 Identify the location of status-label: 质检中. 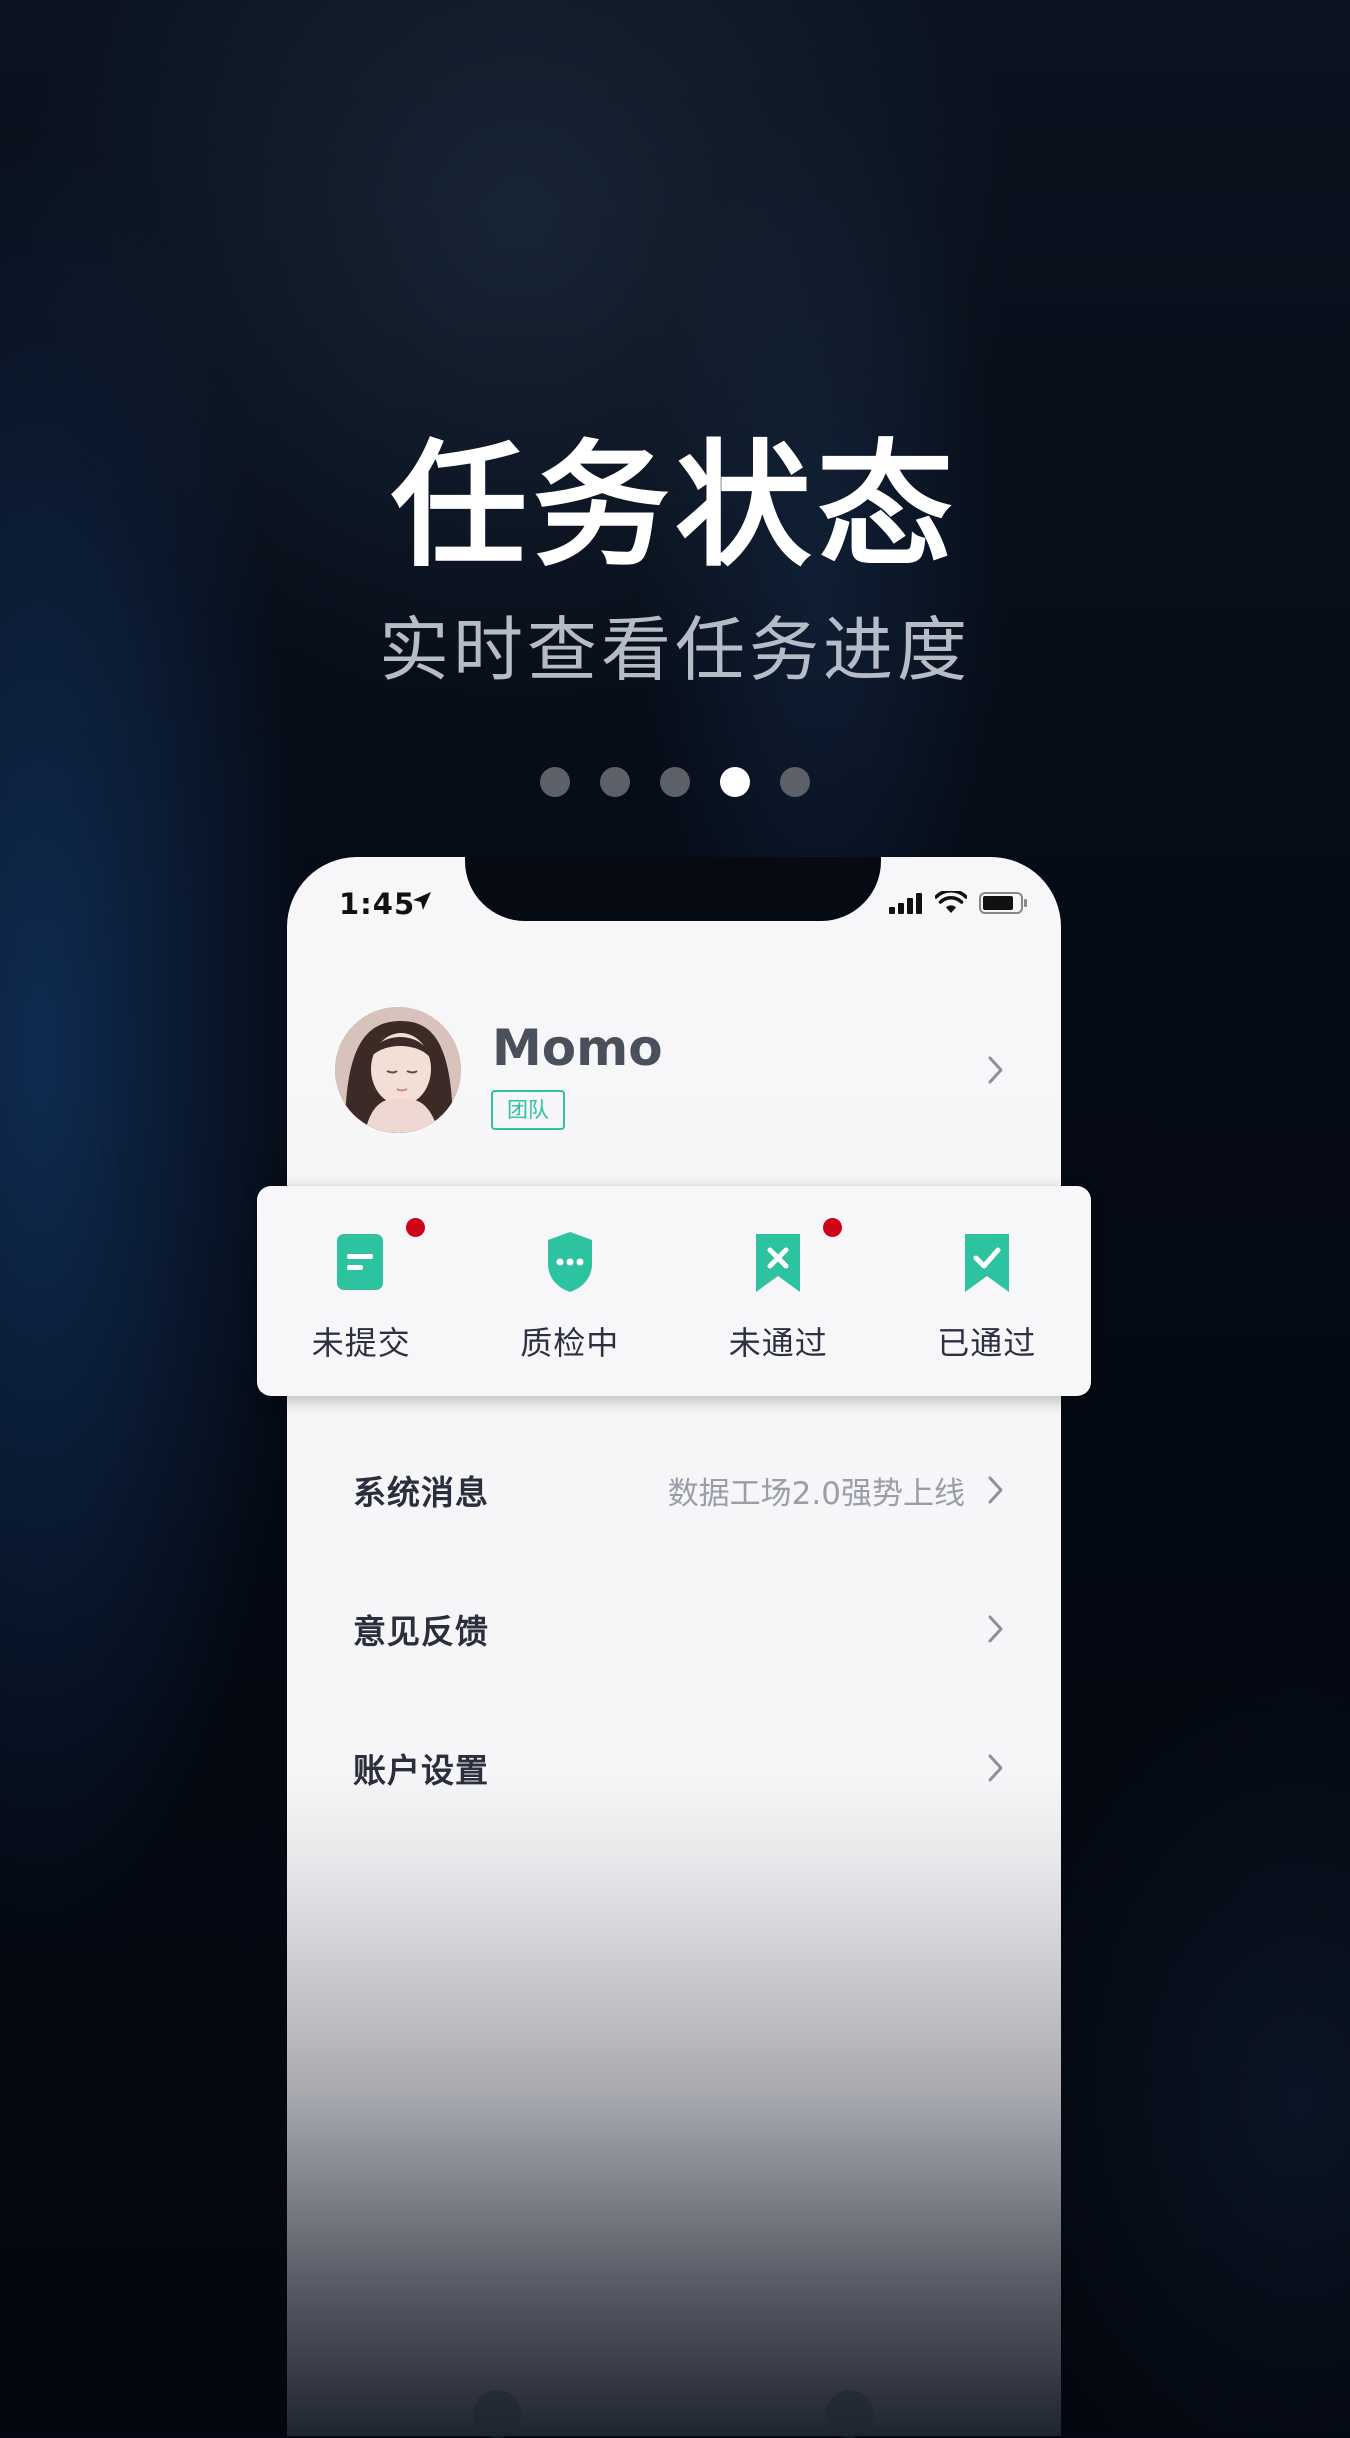
(570, 1343).